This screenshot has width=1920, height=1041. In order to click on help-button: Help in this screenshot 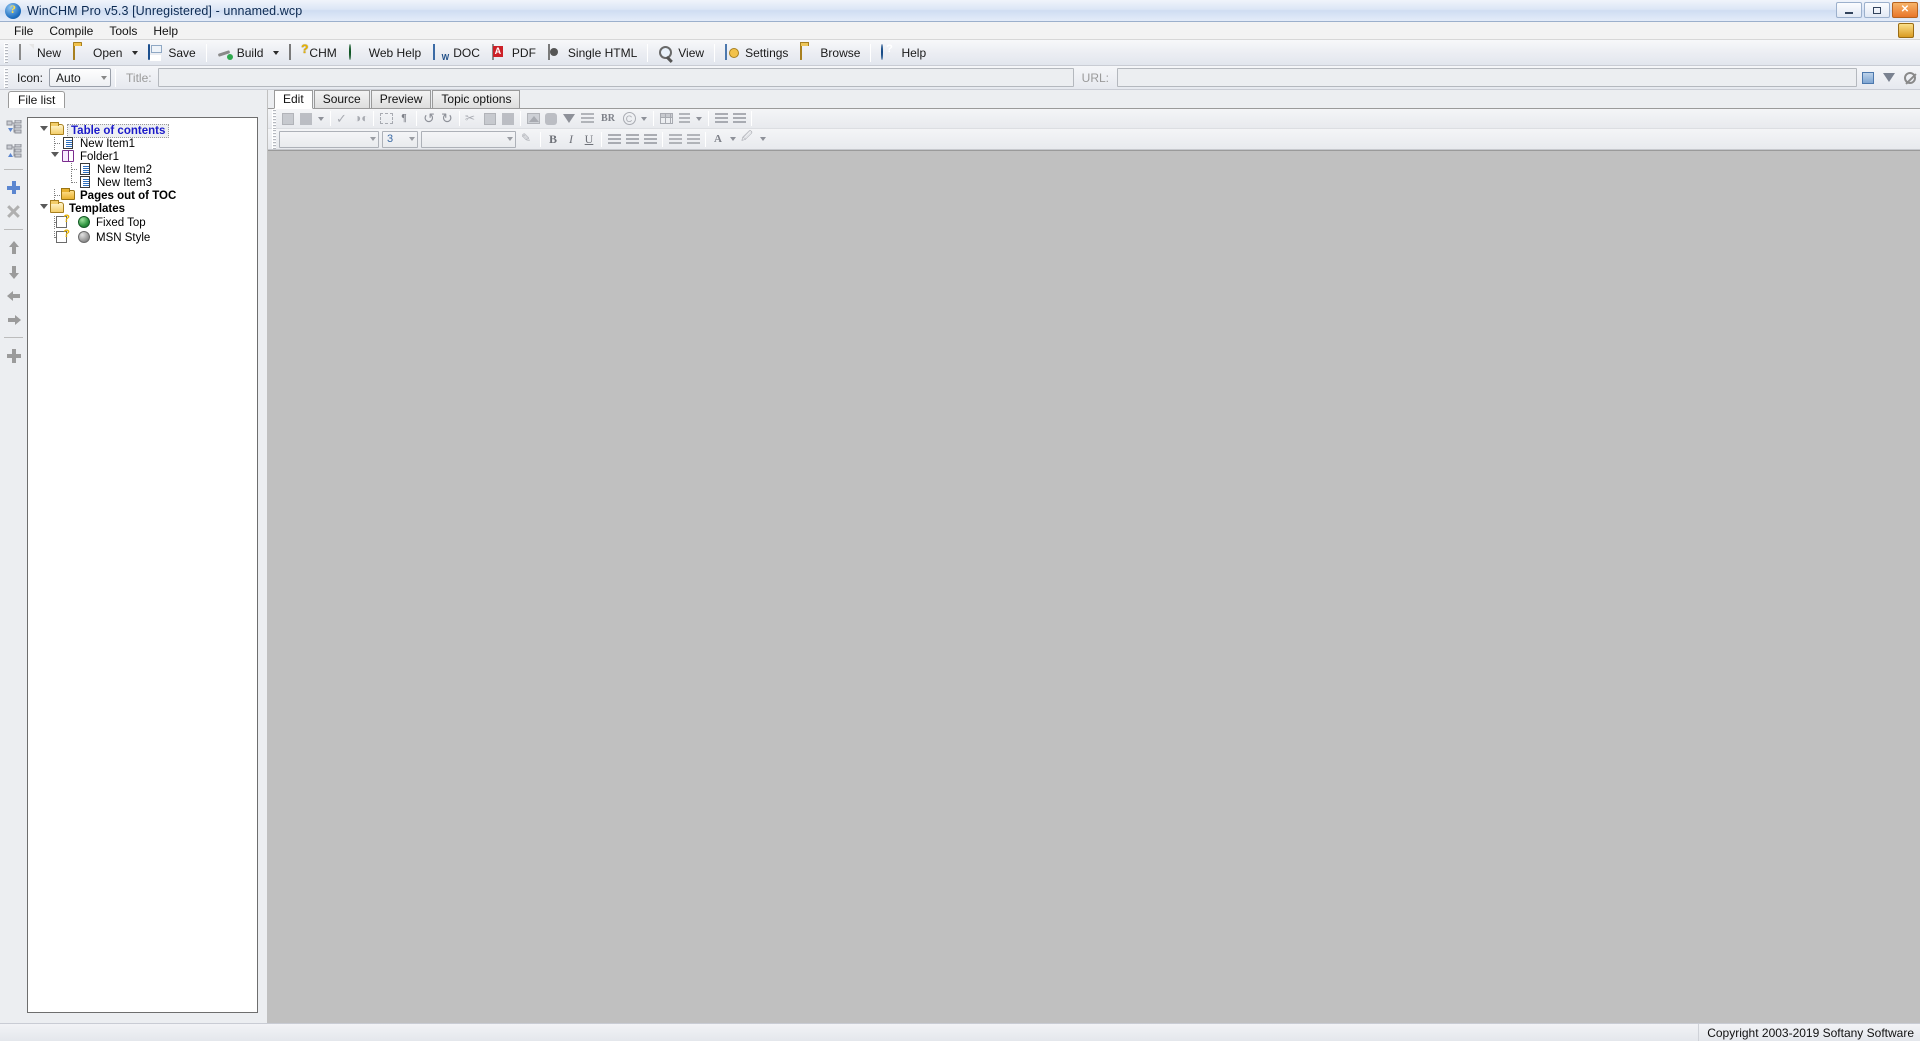, I will do `click(903, 53)`.